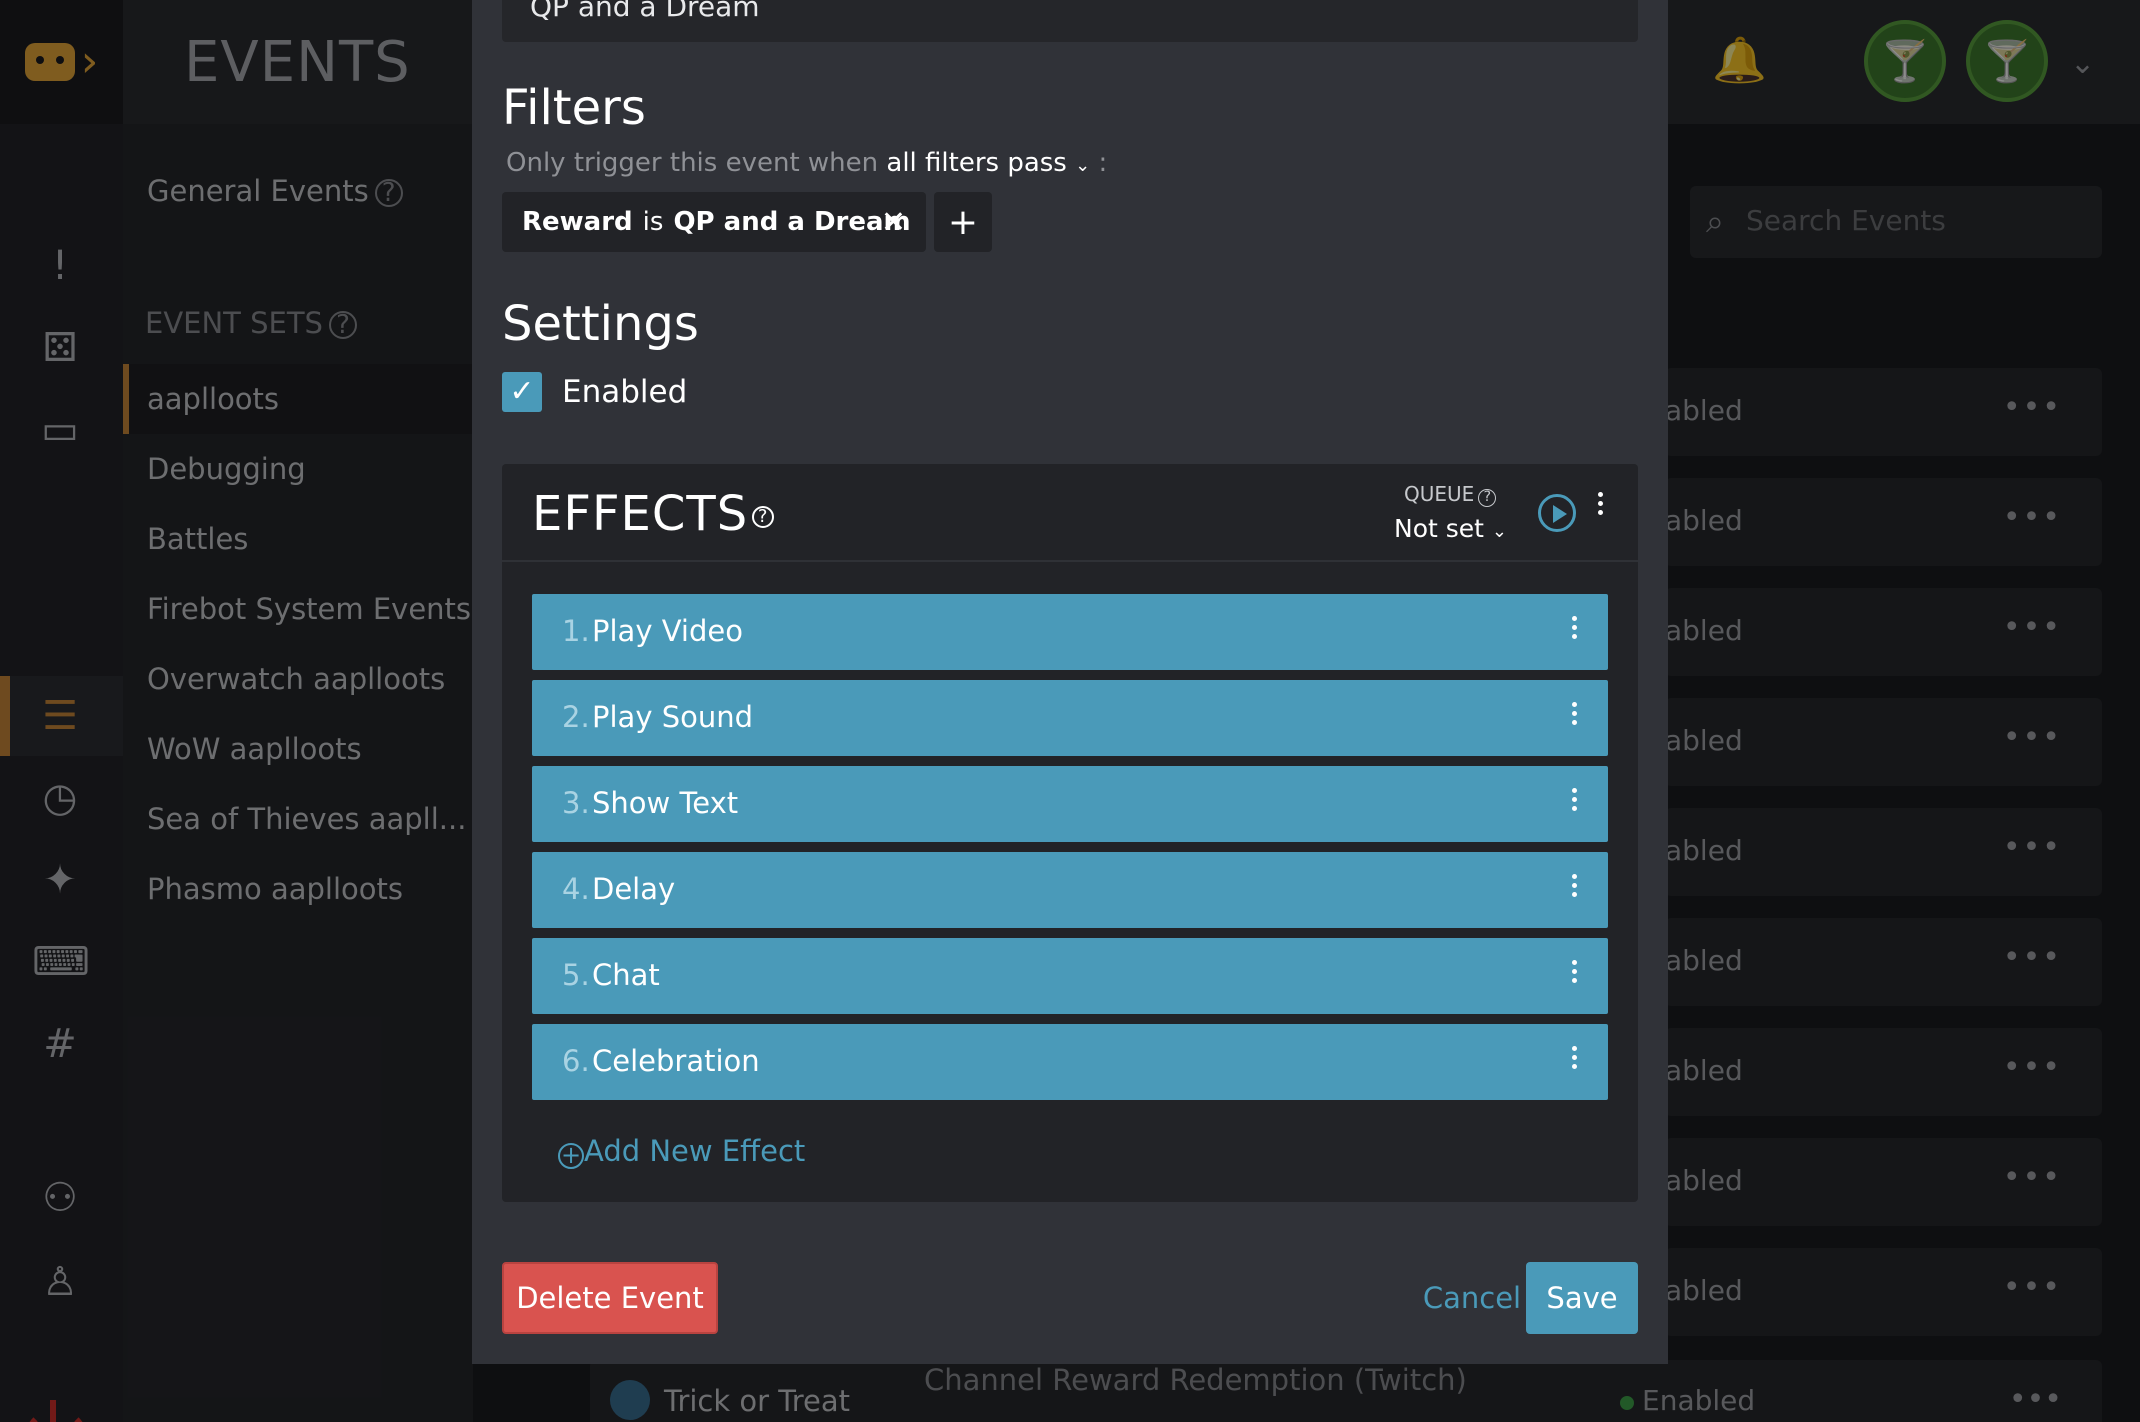 Image resolution: width=2140 pixels, height=1422 pixels. What do you see at coordinates (574, 108) in the screenshot?
I see `filters-title: Filters` at bounding box center [574, 108].